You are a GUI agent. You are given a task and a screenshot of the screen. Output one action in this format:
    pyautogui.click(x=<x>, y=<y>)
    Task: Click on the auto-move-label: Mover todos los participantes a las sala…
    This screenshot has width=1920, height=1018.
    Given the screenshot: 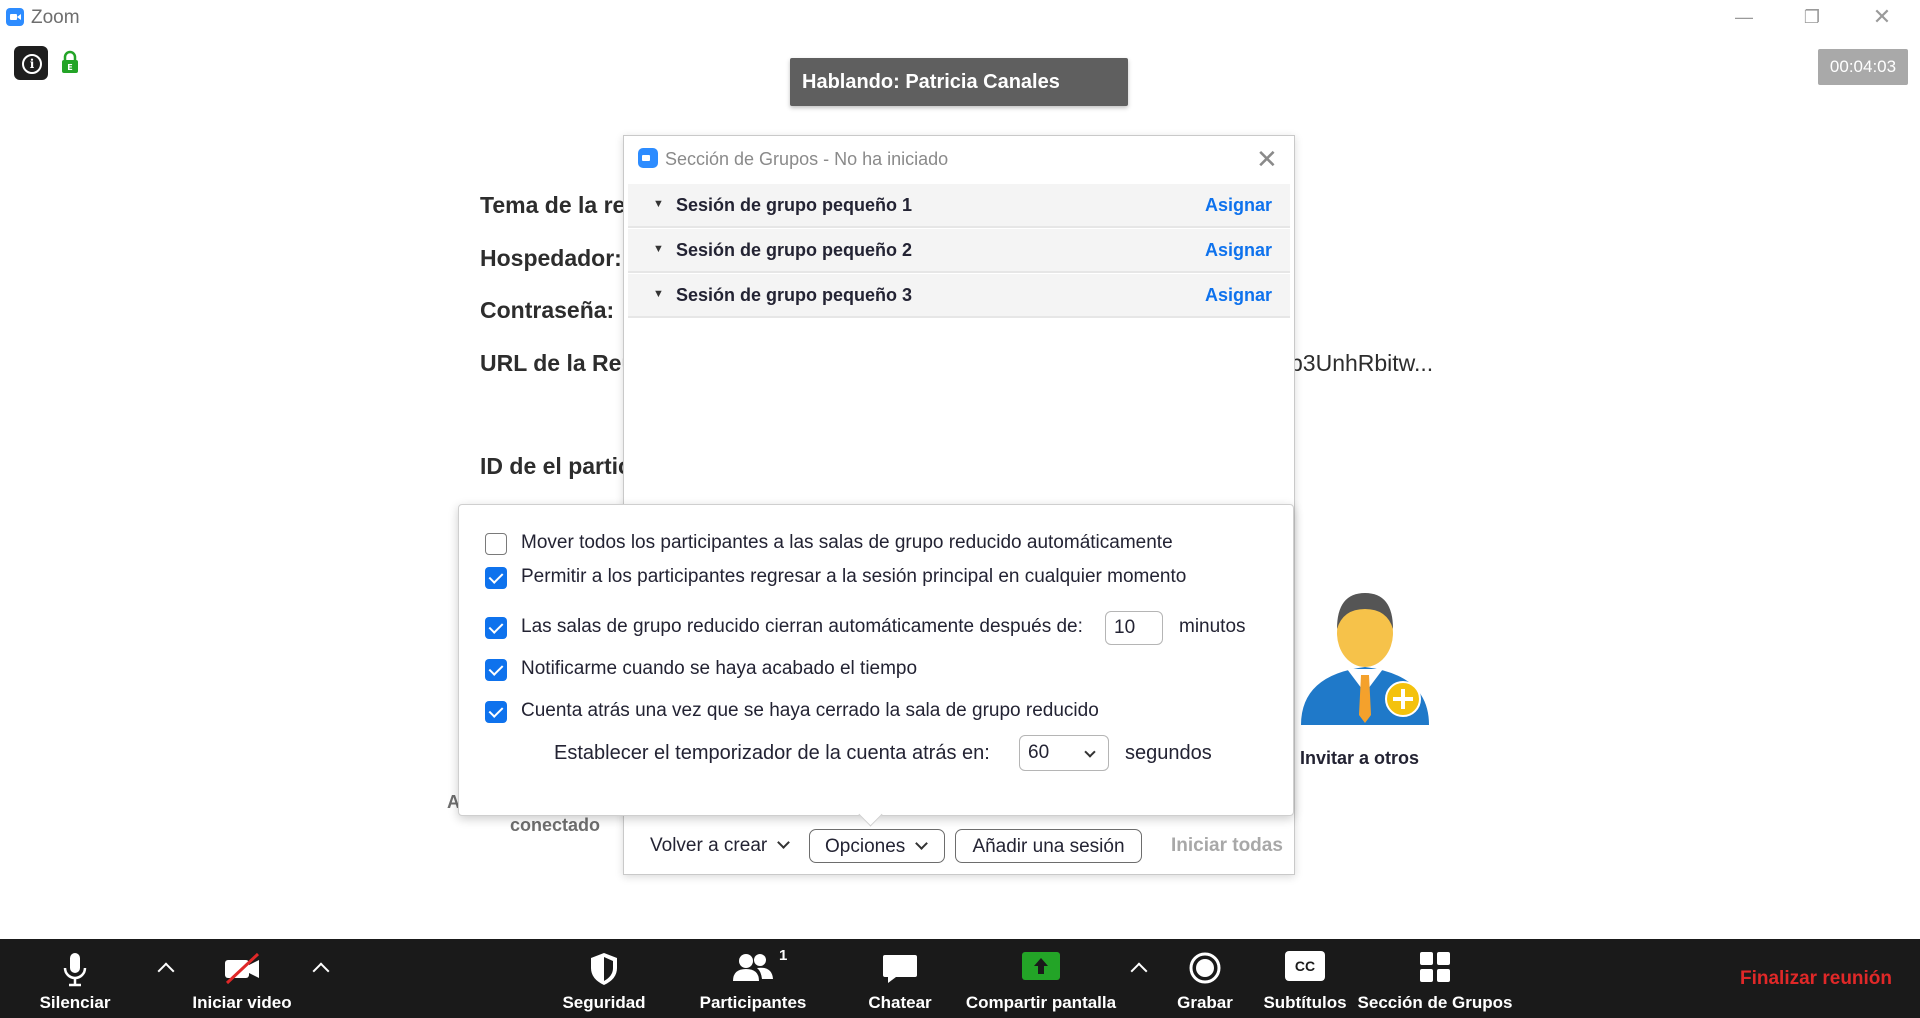 What is the action you would take?
    pyautogui.click(x=847, y=542)
    